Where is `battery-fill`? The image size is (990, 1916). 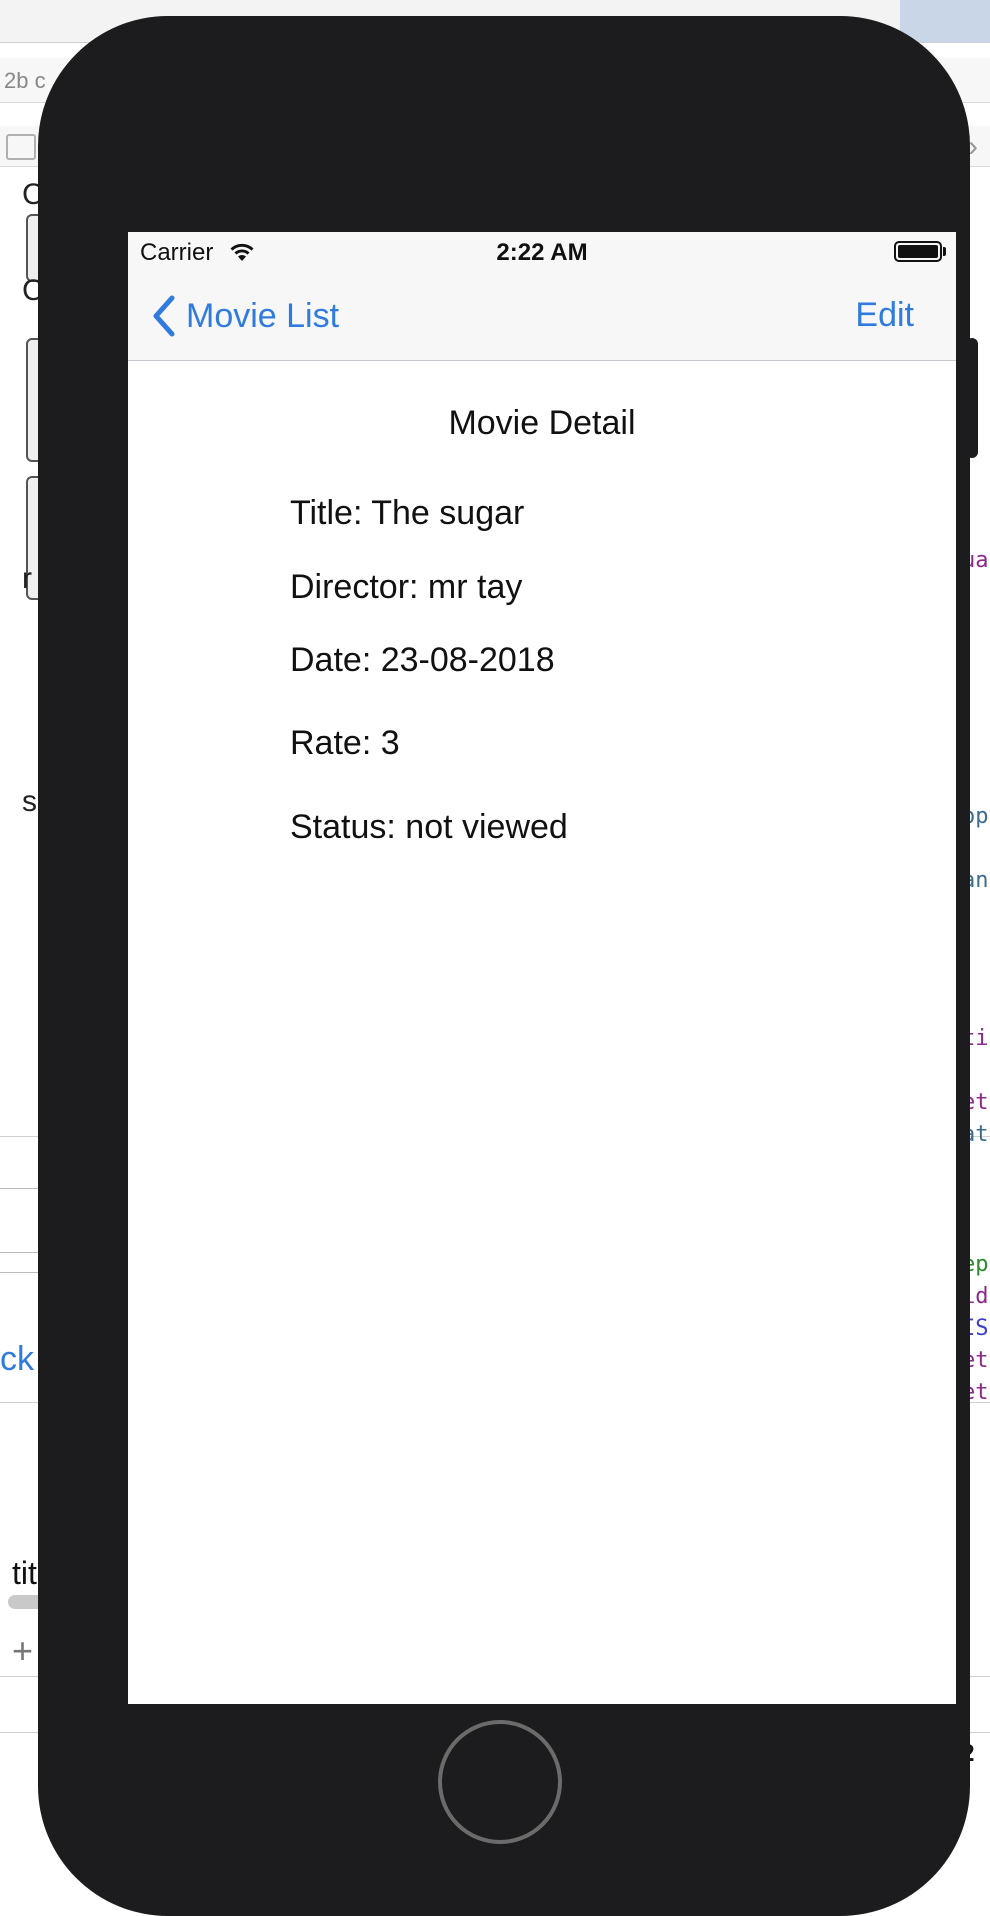
battery-fill is located at coordinates (918, 251).